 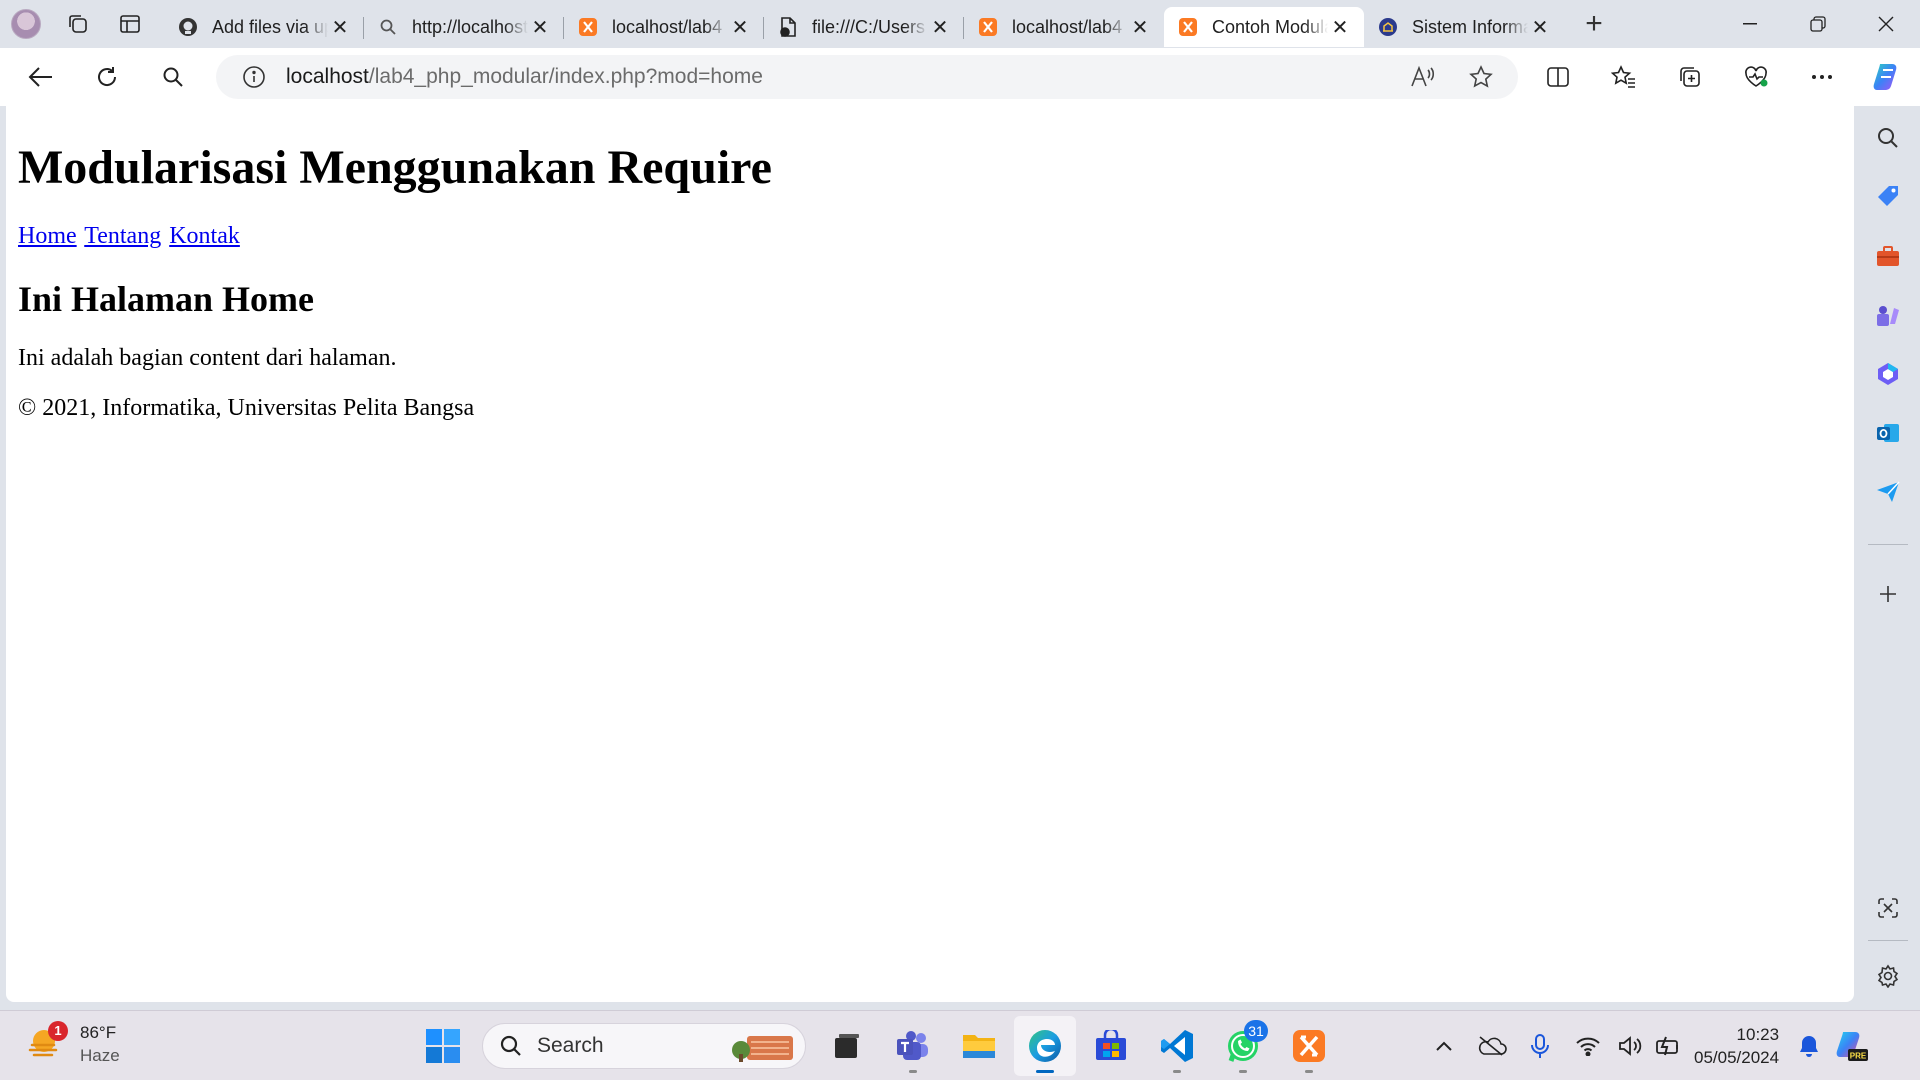 I want to click on tab-add-files: Add files via upload ✕, so click(x=264, y=27).